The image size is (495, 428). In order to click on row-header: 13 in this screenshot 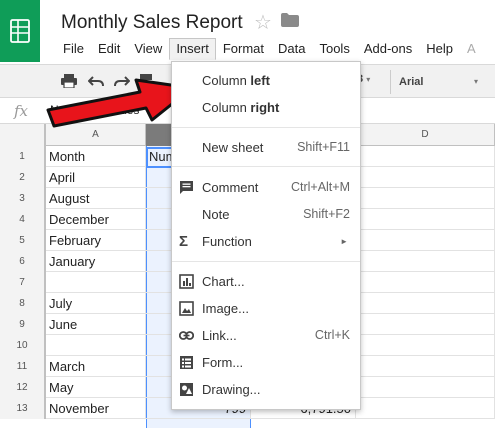, I will do `click(23, 408)`.